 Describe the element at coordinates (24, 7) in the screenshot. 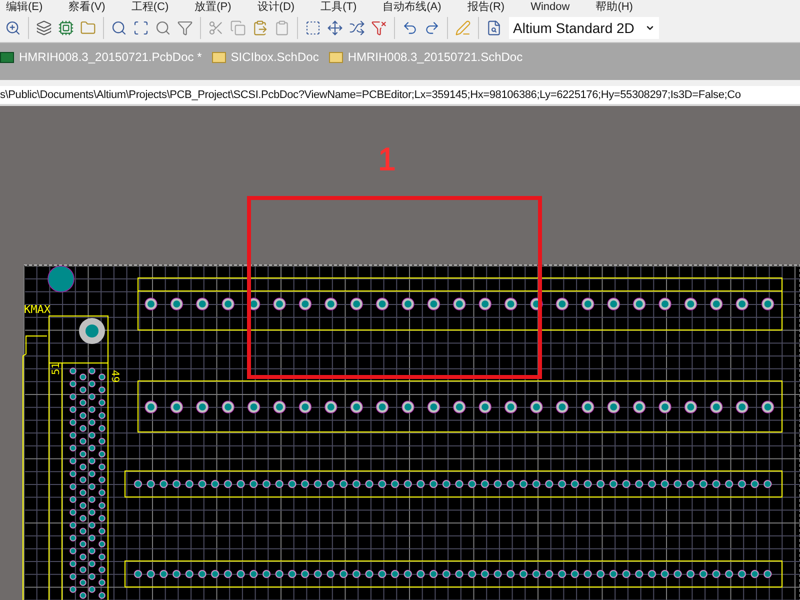

I see `menu-item: 编辑(E)` at that location.